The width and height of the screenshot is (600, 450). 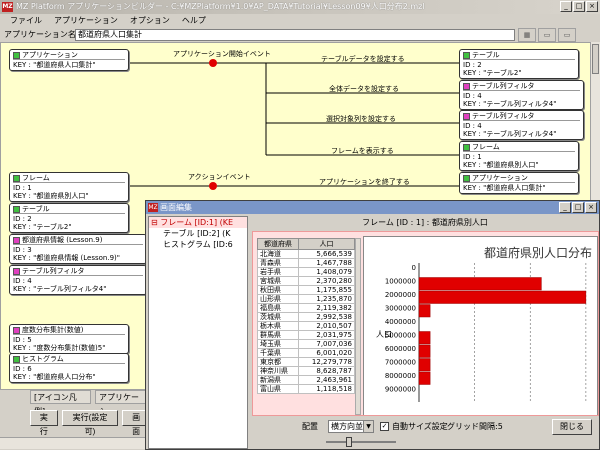 I want to click on edit-maximize-button: □, so click(x=578, y=207).